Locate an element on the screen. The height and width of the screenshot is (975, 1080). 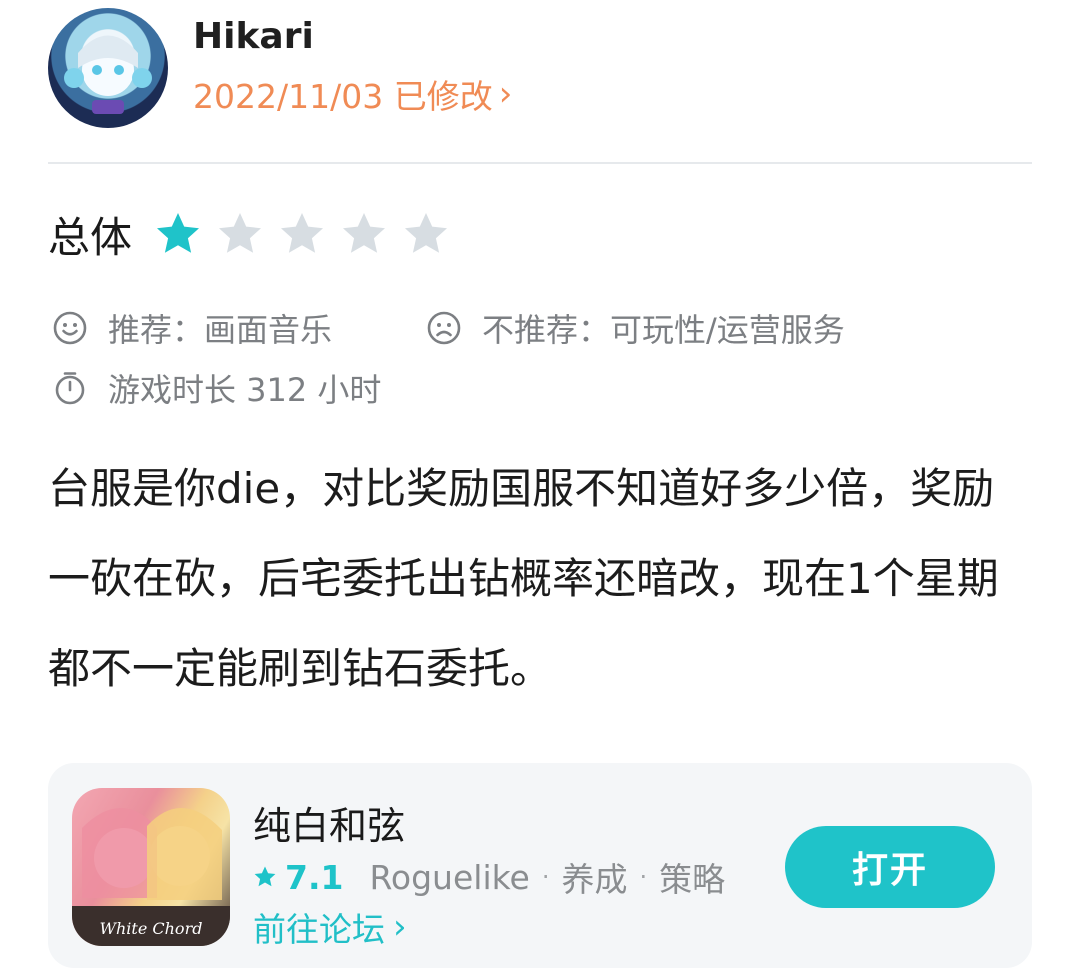
star-rating is located at coordinates (302, 234).